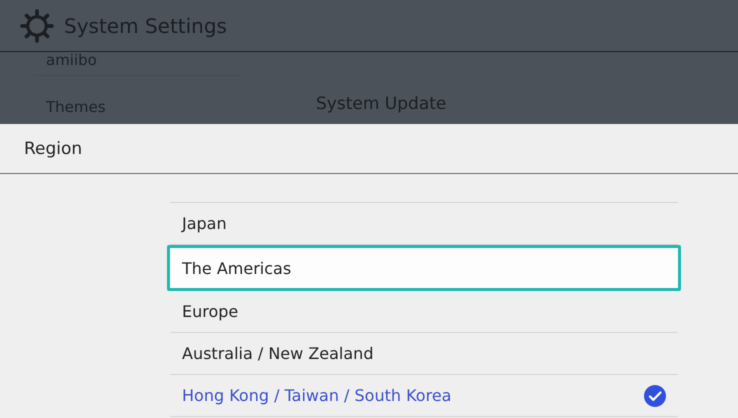  I want to click on panel-title: Region, so click(53, 148).